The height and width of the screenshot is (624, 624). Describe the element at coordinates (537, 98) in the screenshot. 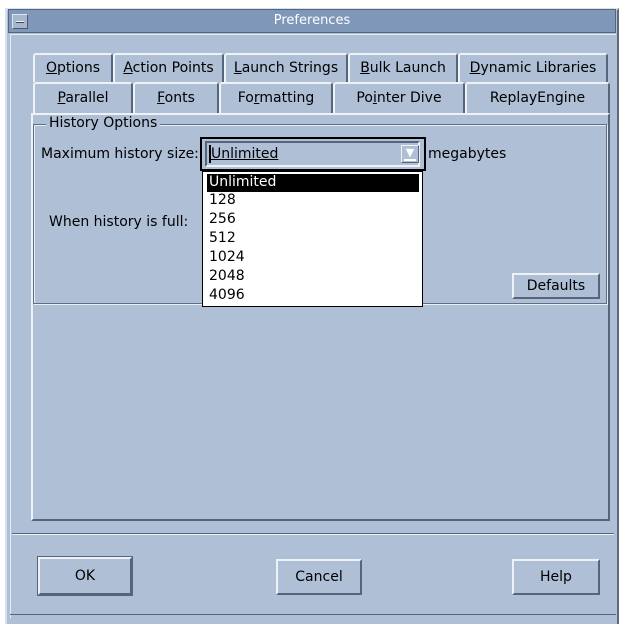

I see `tab-replayengine: ReplayEngine` at that location.